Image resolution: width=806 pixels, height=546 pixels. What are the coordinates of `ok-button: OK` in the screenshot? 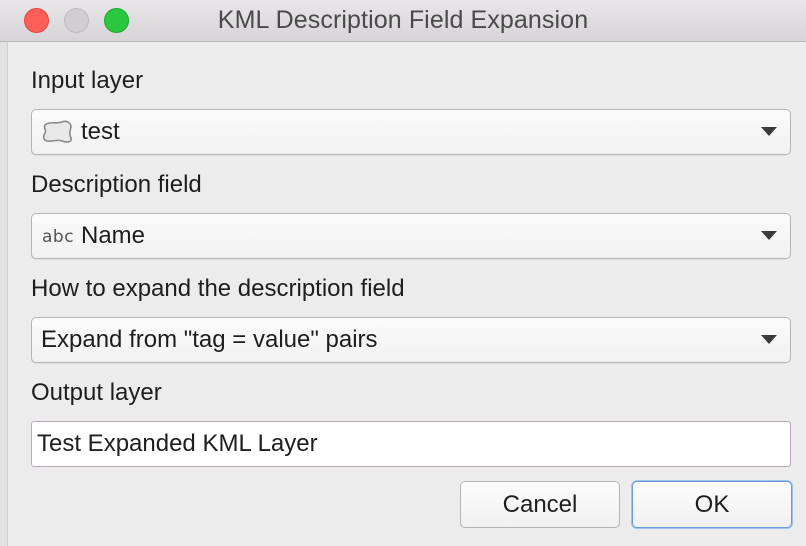 It's located at (712, 504).